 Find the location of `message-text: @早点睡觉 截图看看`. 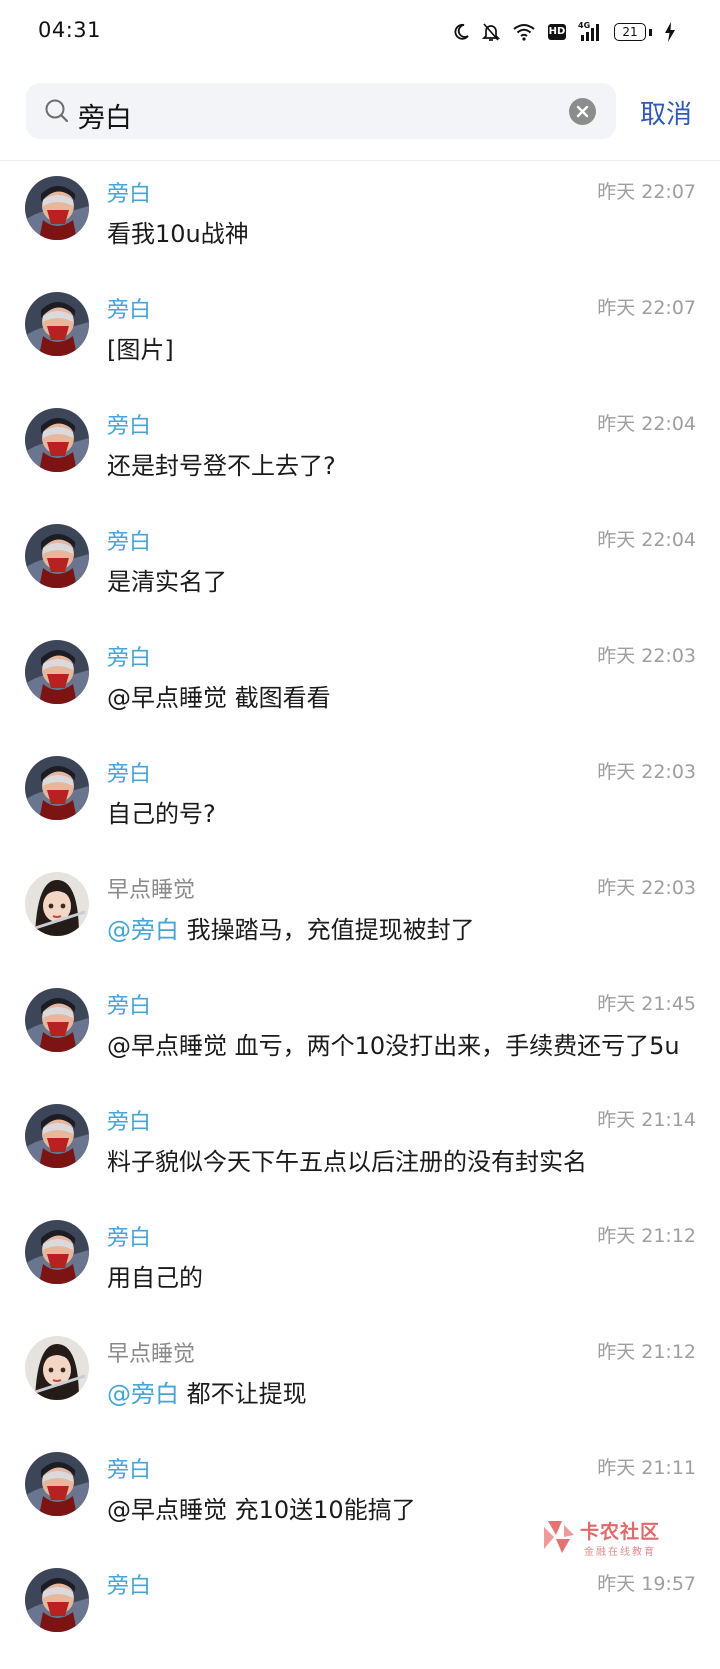

message-text: @早点睡觉 截图看看 is located at coordinates (219, 695).